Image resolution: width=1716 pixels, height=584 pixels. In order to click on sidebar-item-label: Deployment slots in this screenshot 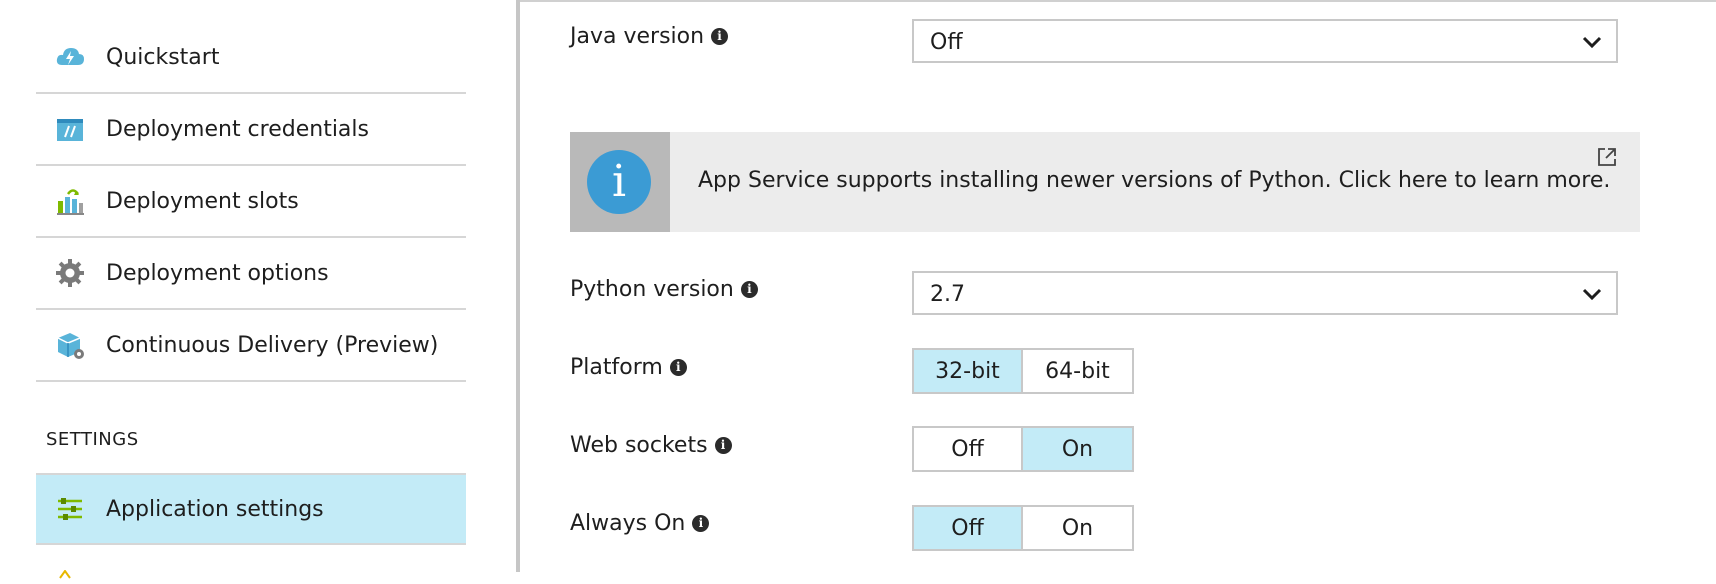, I will do `click(202, 201)`.